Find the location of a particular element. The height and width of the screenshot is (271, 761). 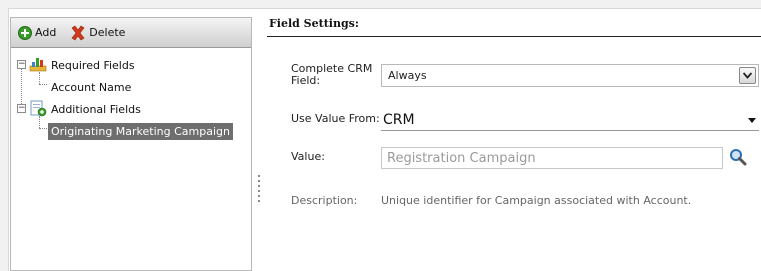

search-icon is located at coordinates (738, 157).